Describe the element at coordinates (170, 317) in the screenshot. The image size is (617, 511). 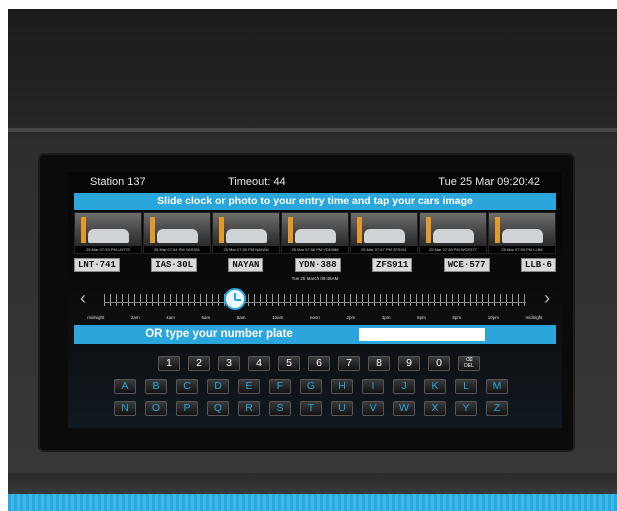
I see `hour-label: 4am` at that location.